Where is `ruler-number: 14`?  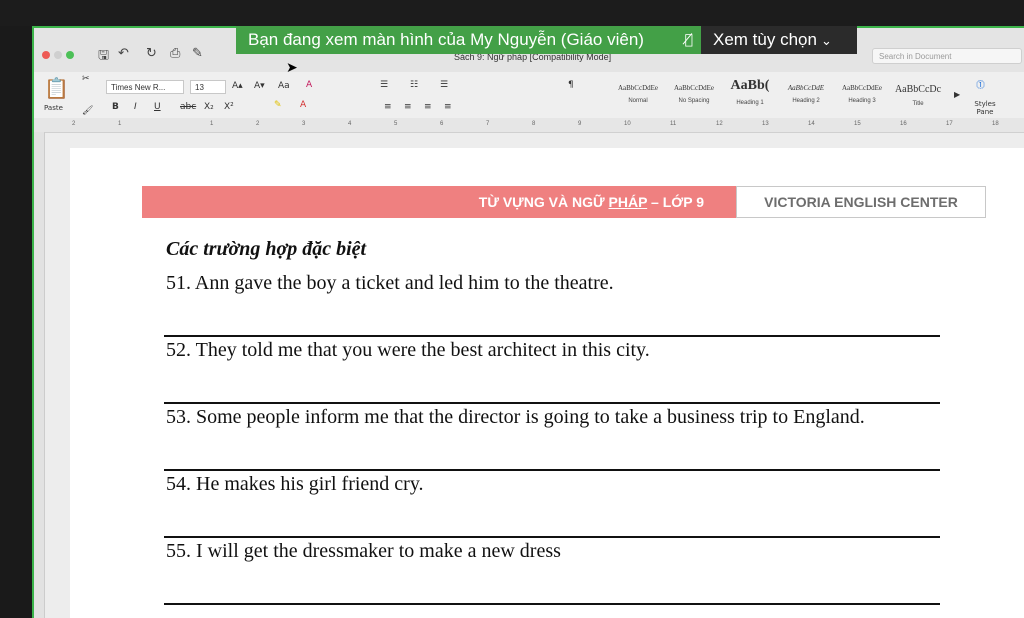
ruler-number: 14 is located at coordinates (811, 124).